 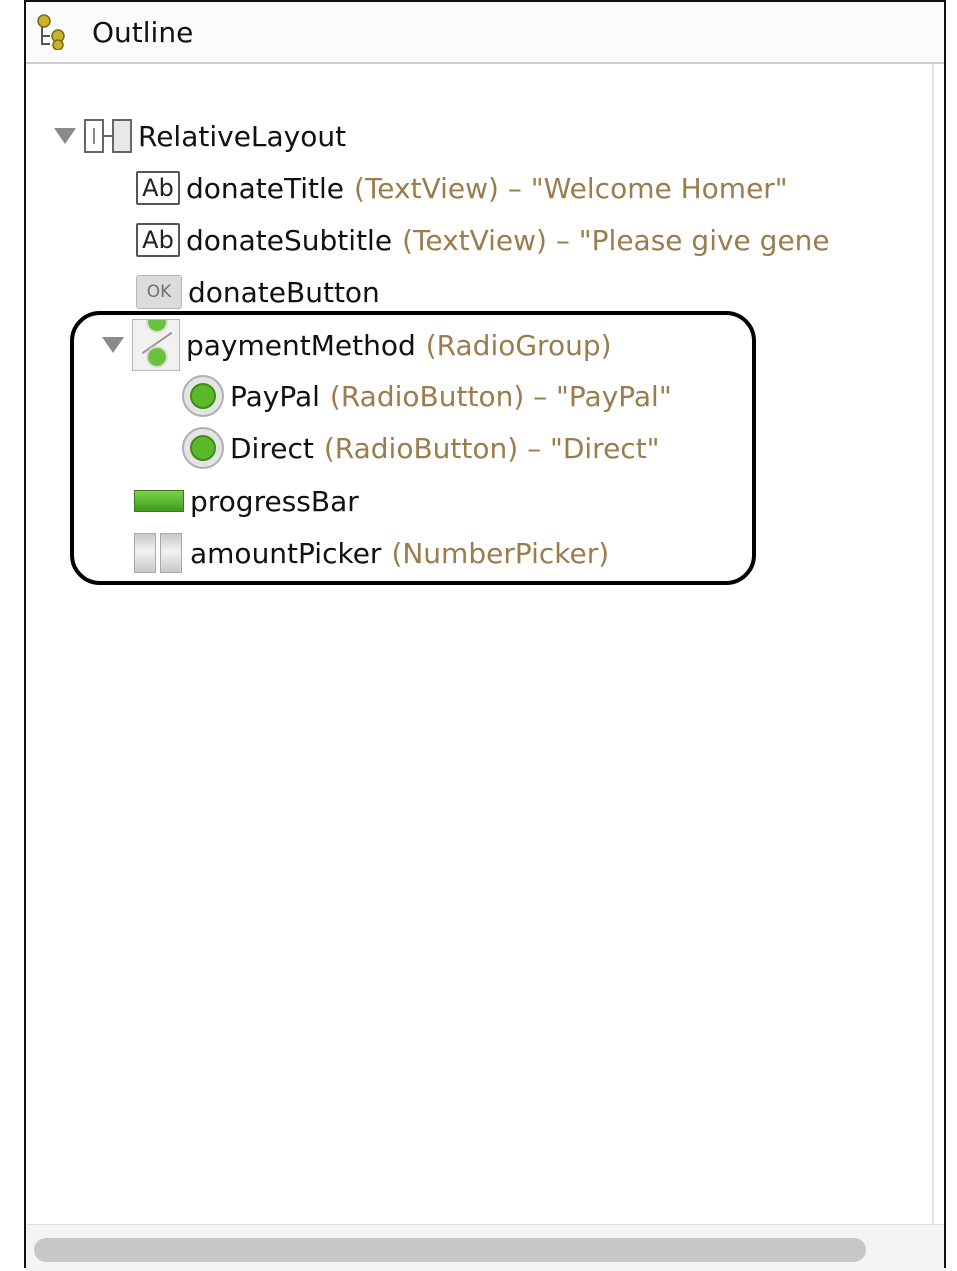 I want to click on horizontal-scrollbar-thumb, so click(x=450, y=1250).